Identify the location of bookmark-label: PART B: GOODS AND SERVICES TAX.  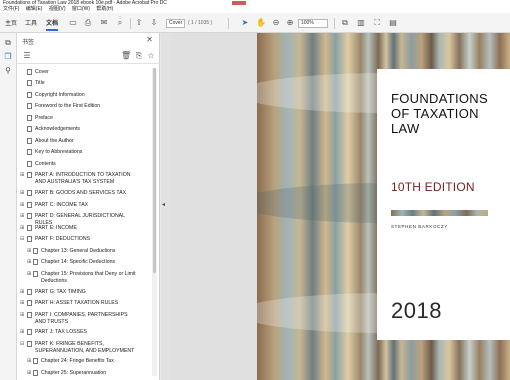
(81, 193).